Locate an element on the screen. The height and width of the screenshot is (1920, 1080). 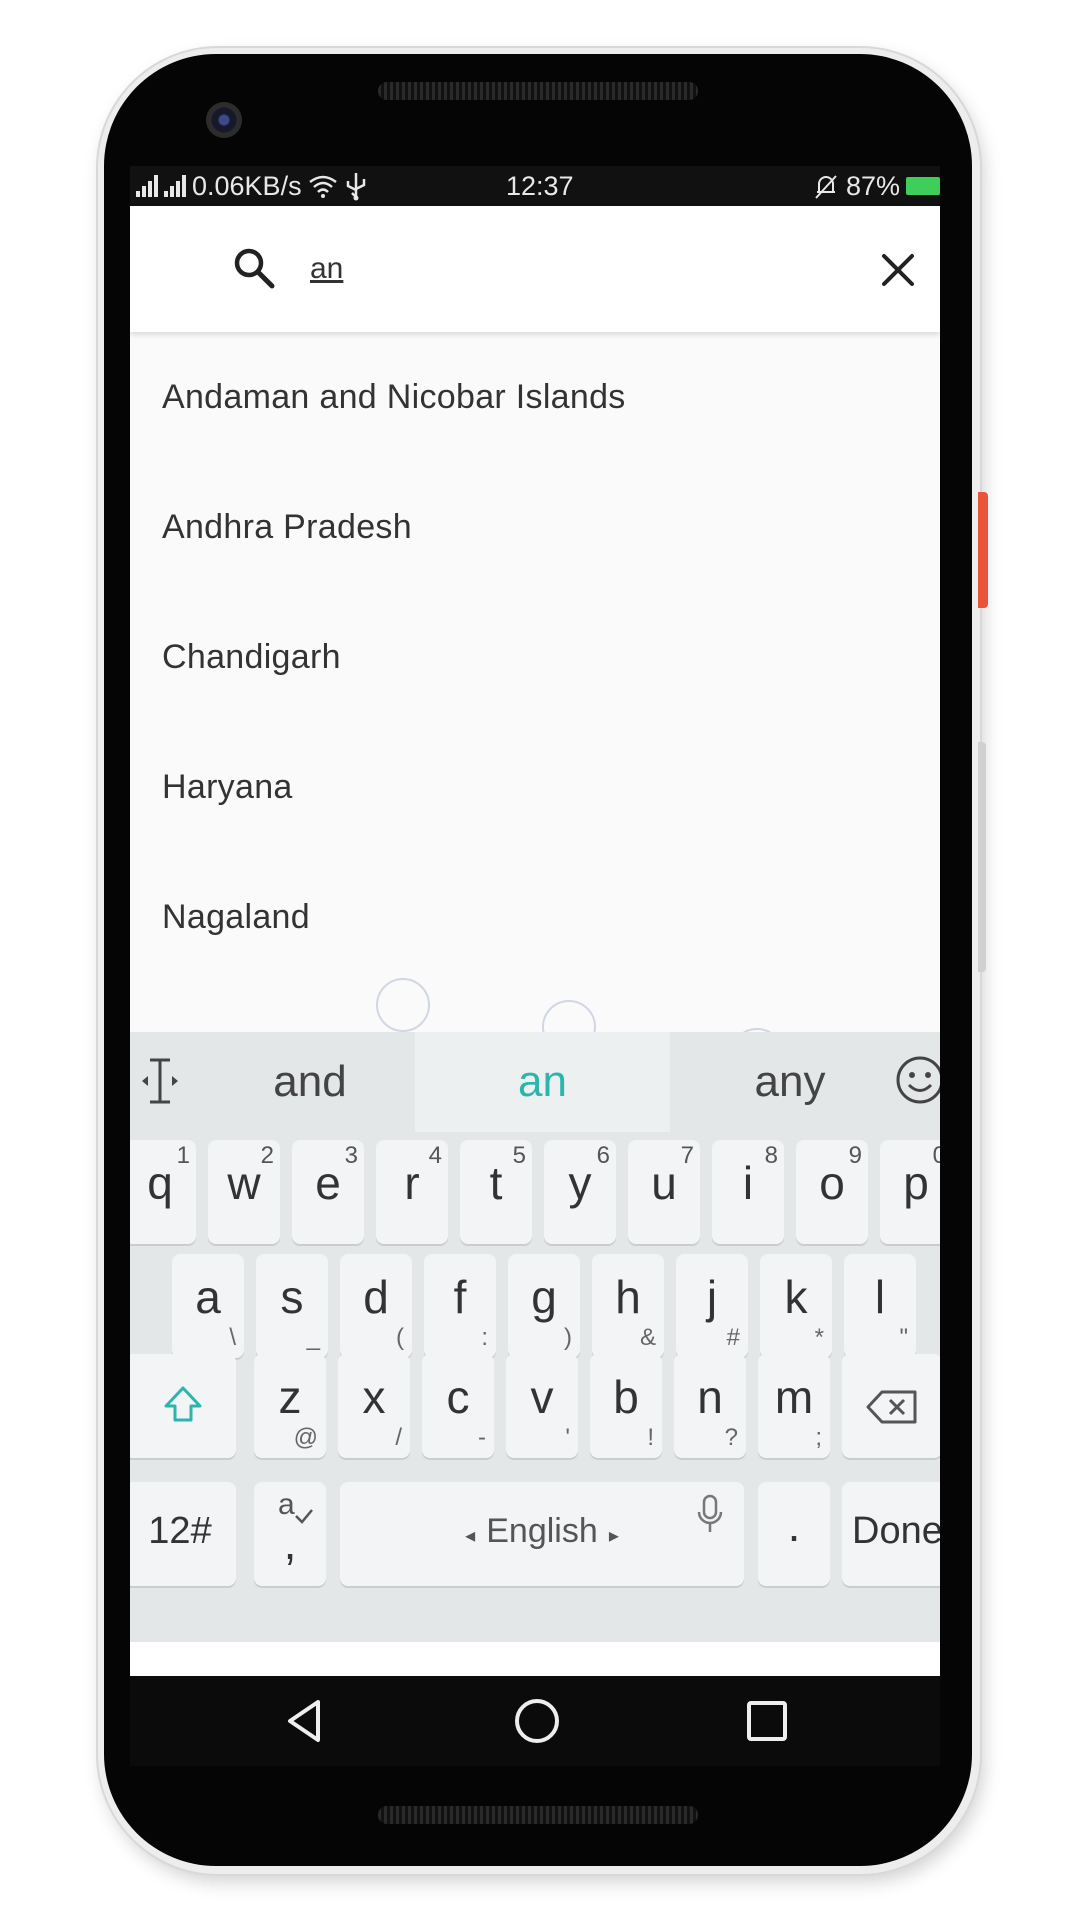
keyboard-bottom-margin is located at coordinates (535, 1659).